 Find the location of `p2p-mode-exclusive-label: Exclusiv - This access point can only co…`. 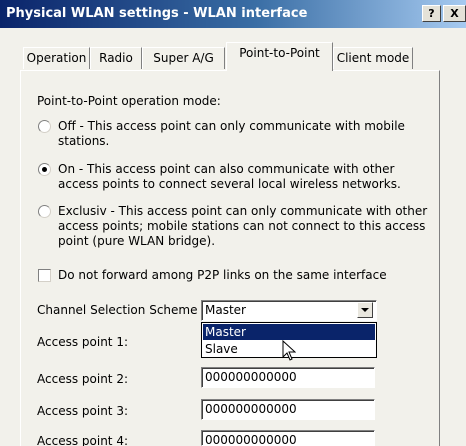

p2p-mode-exclusive-label: Exclusiv - This access point can only co… is located at coordinates (243, 226).